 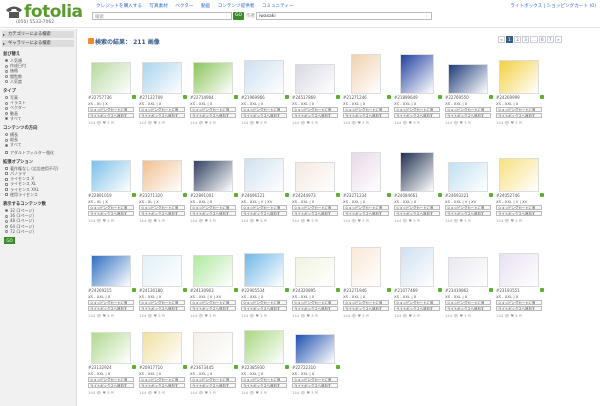 What do you see at coordinates (9, 241) in the screenshot?
I see `sidebar-go-button: GO` at bounding box center [9, 241].